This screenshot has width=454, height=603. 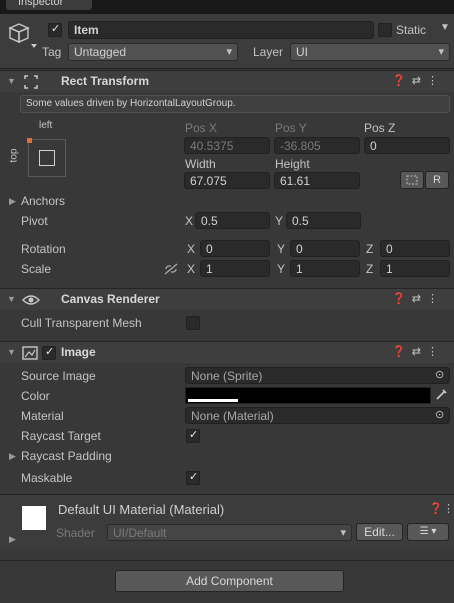 What do you see at coordinates (14, 155) in the screenshot?
I see `anchor-v-label: top` at bounding box center [14, 155].